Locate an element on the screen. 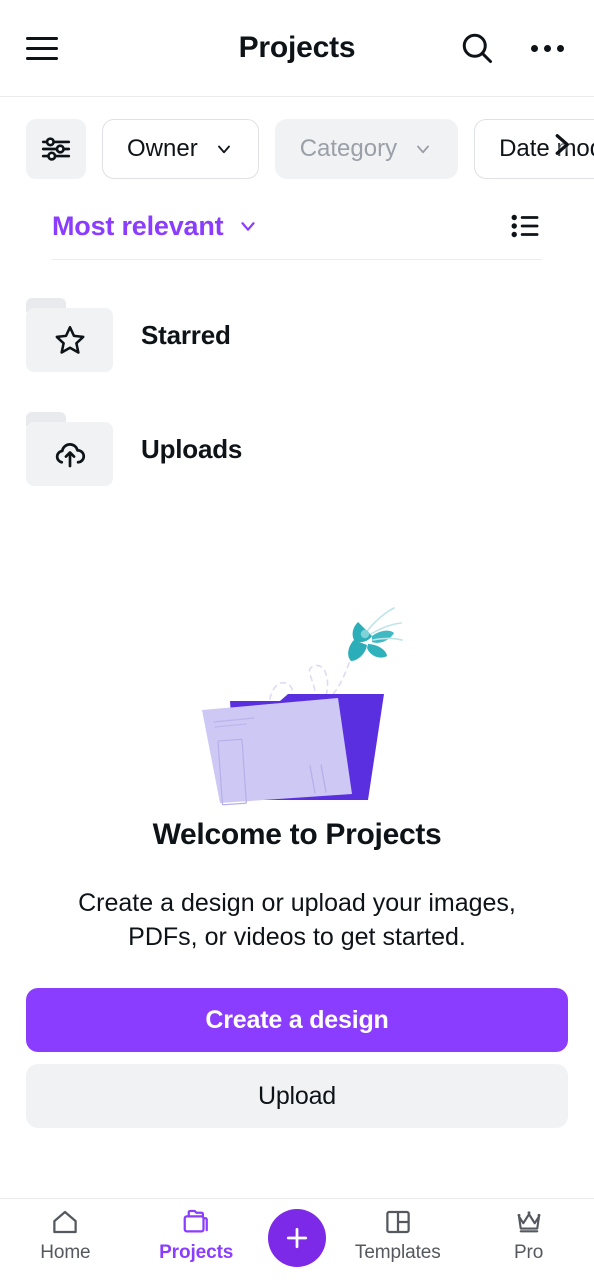  folder-butterfly-illustration is located at coordinates (302, 706).